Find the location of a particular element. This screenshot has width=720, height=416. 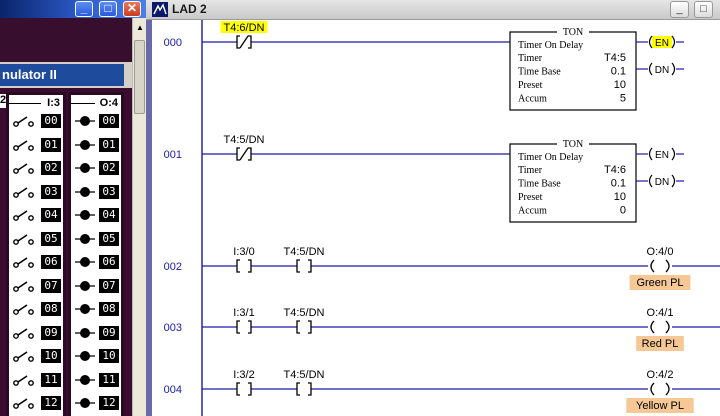

coil-address: O:4/0 is located at coordinates (660, 252).